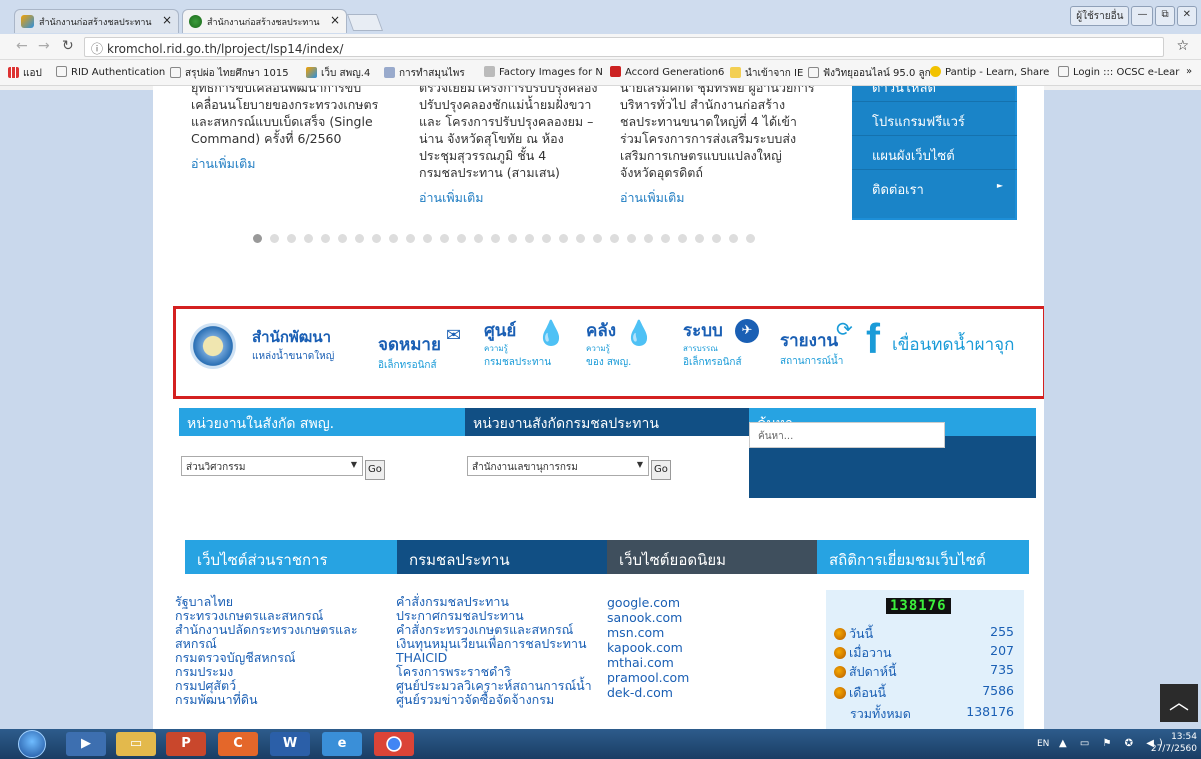  I want to click on new-tab-button, so click(365, 22).